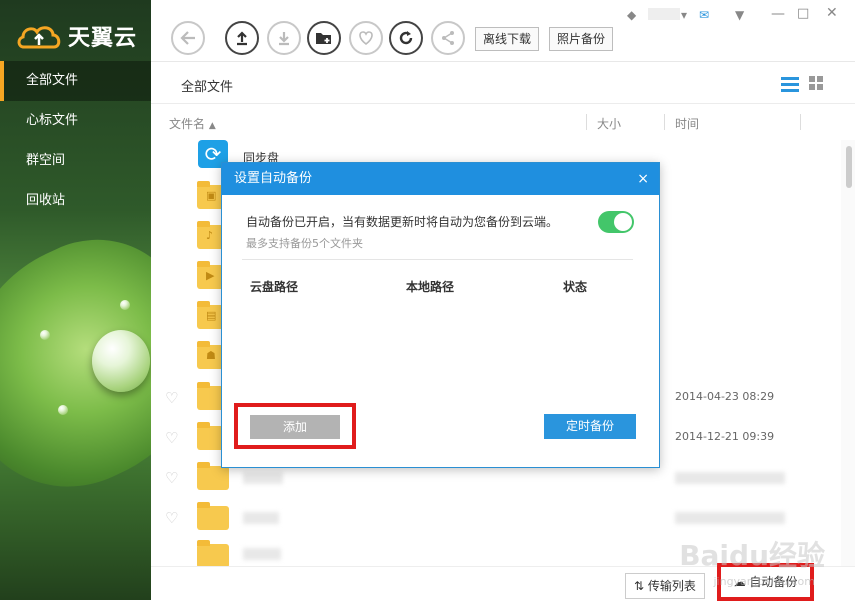 Image resolution: width=855 pixels, height=601 pixels. I want to click on scrollbar, so click(848, 355).